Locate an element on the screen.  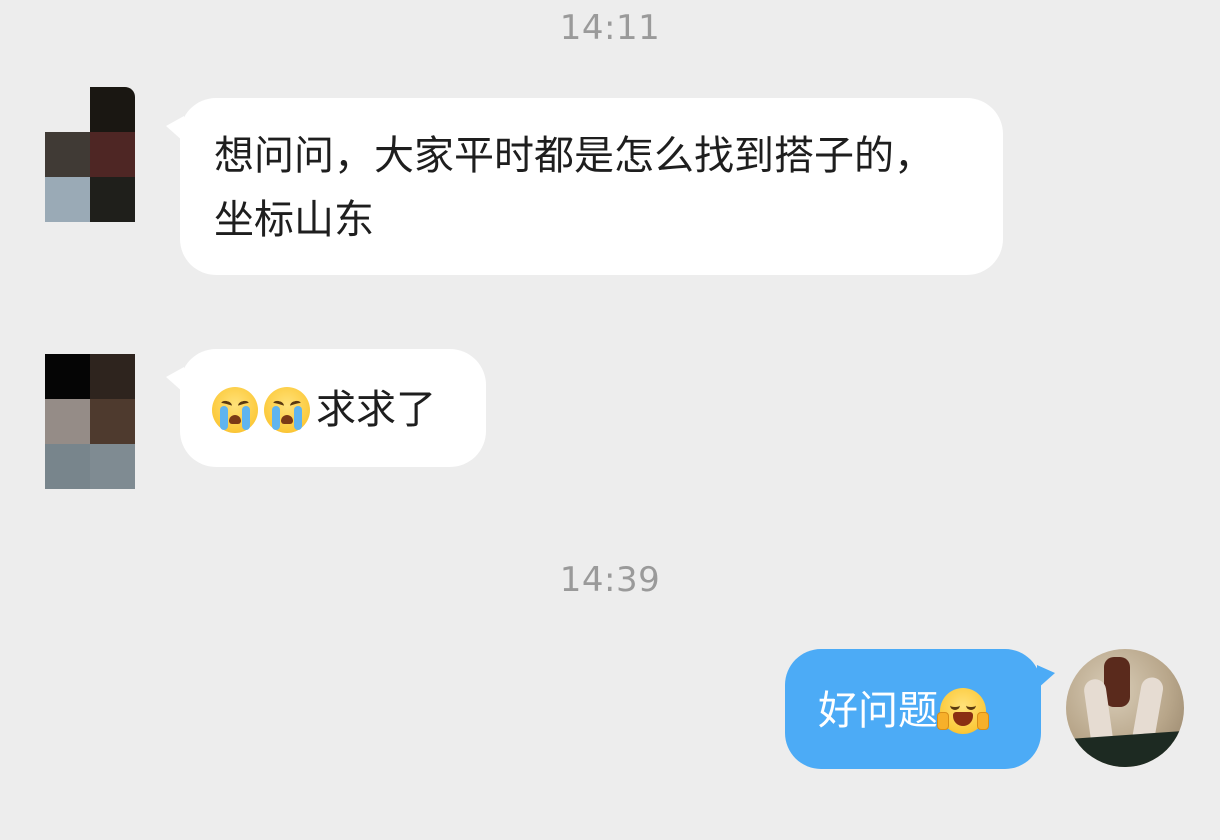
message-text: 求求了 is located at coordinates (376, 410).